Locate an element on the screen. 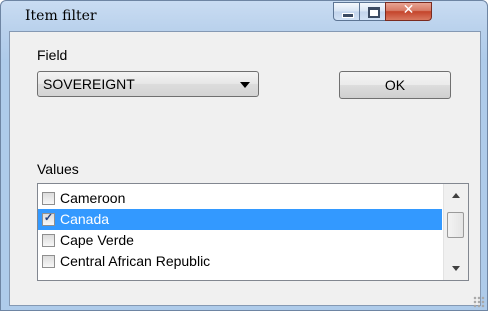  ok-button: OK is located at coordinates (395, 85).